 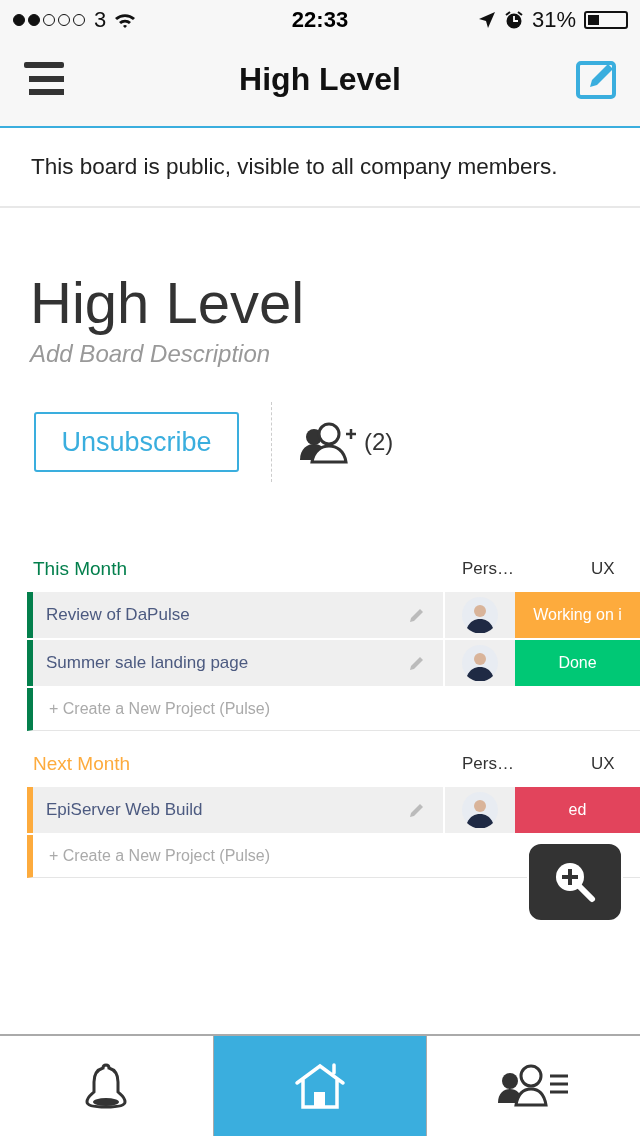 What do you see at coordinates (320, 1086) in the screenshot?
I see `home-icon` at bounding box center [320, 1086].